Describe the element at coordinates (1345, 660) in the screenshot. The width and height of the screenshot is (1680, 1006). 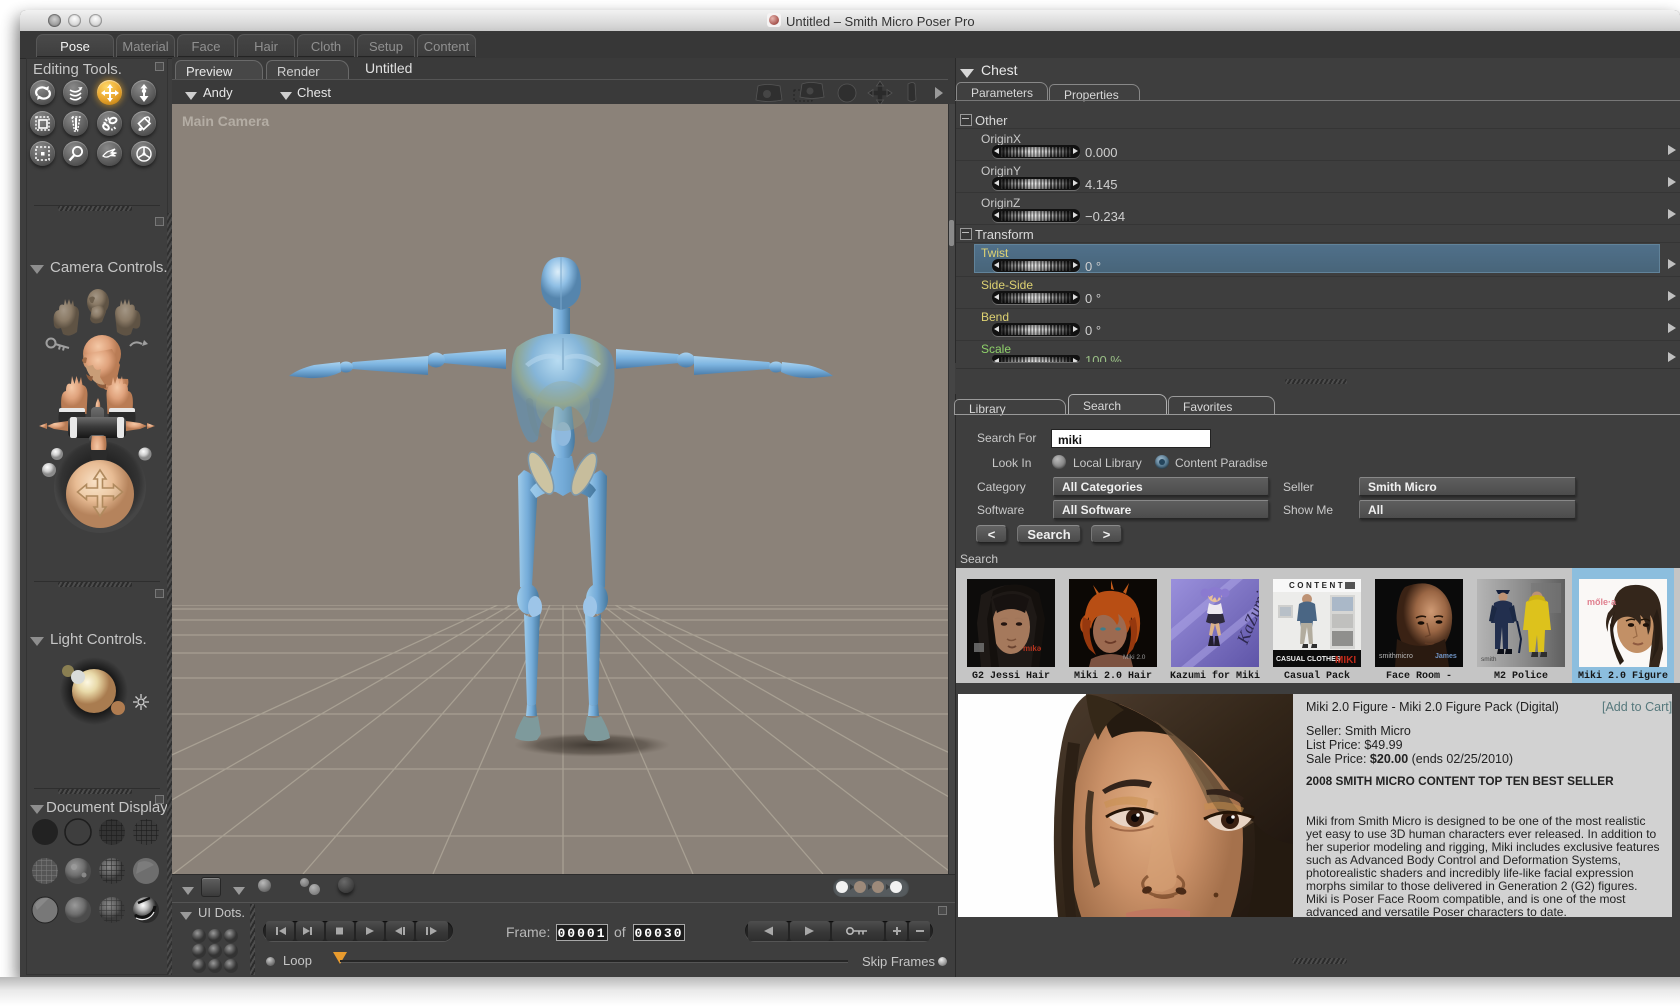
I see `svg-text: MIKI` at that location.